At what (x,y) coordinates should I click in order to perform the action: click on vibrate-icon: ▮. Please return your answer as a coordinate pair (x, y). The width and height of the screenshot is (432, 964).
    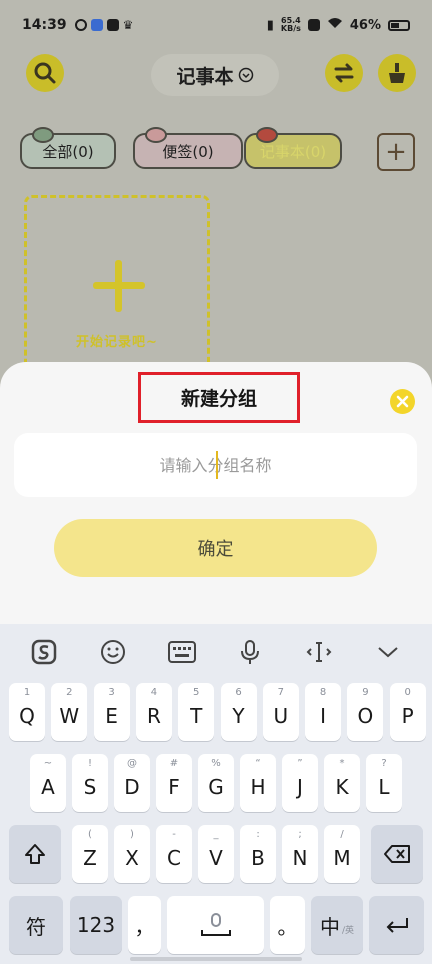
    Looking at the image, I should click on (270, 25).